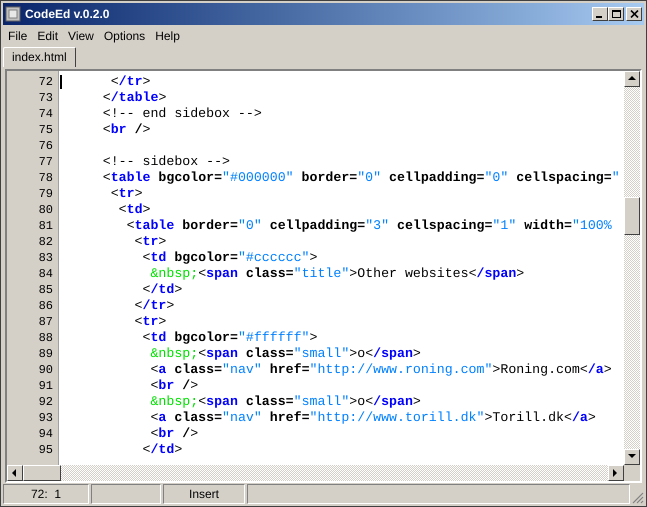 The height and width of the screenshot is (507, 647). Describe the element at coordinates (15, 473) in the screenshot. I see `scroll-left-button` at that location.